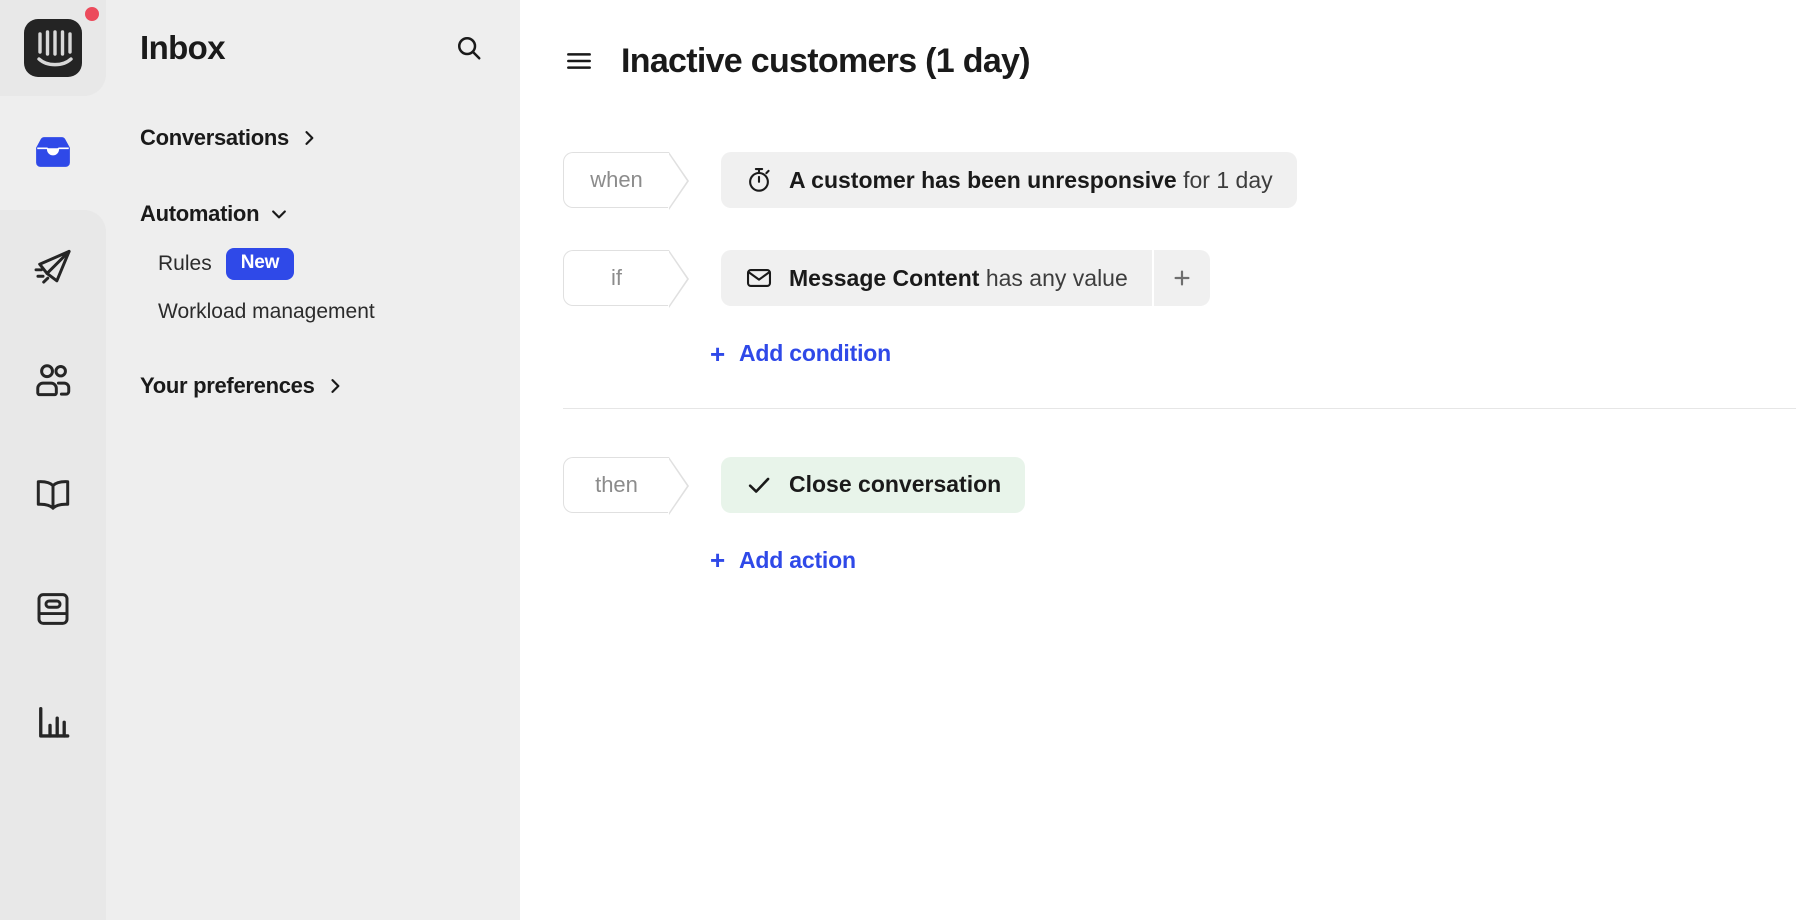 Image resolution: width=1796 pixels, height=920 pixels. I want to click on then-tag: then, so click(626, 485).